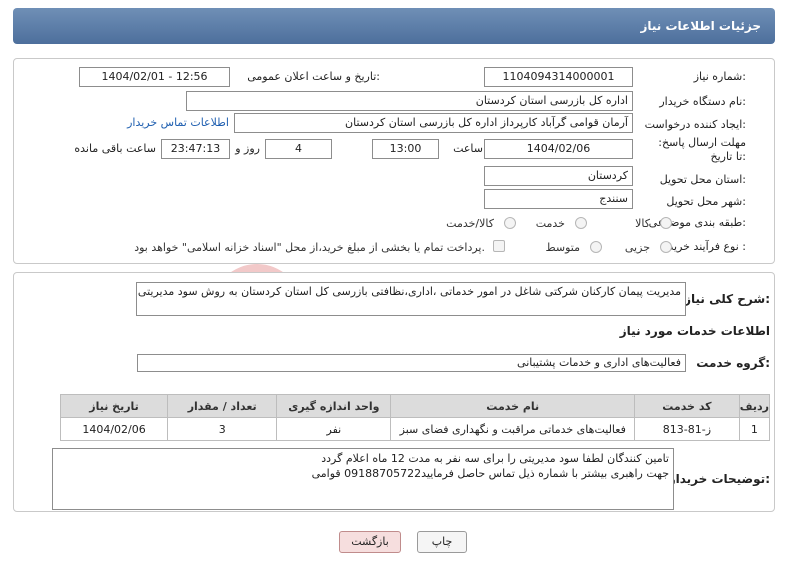 The width and height of the screenshot is (788, 566). What do you see at coordinates (115, 148) in the screenshot?
I see `remaining-time-label: ساعت باقی مانده` at bounding box center [115, 148].